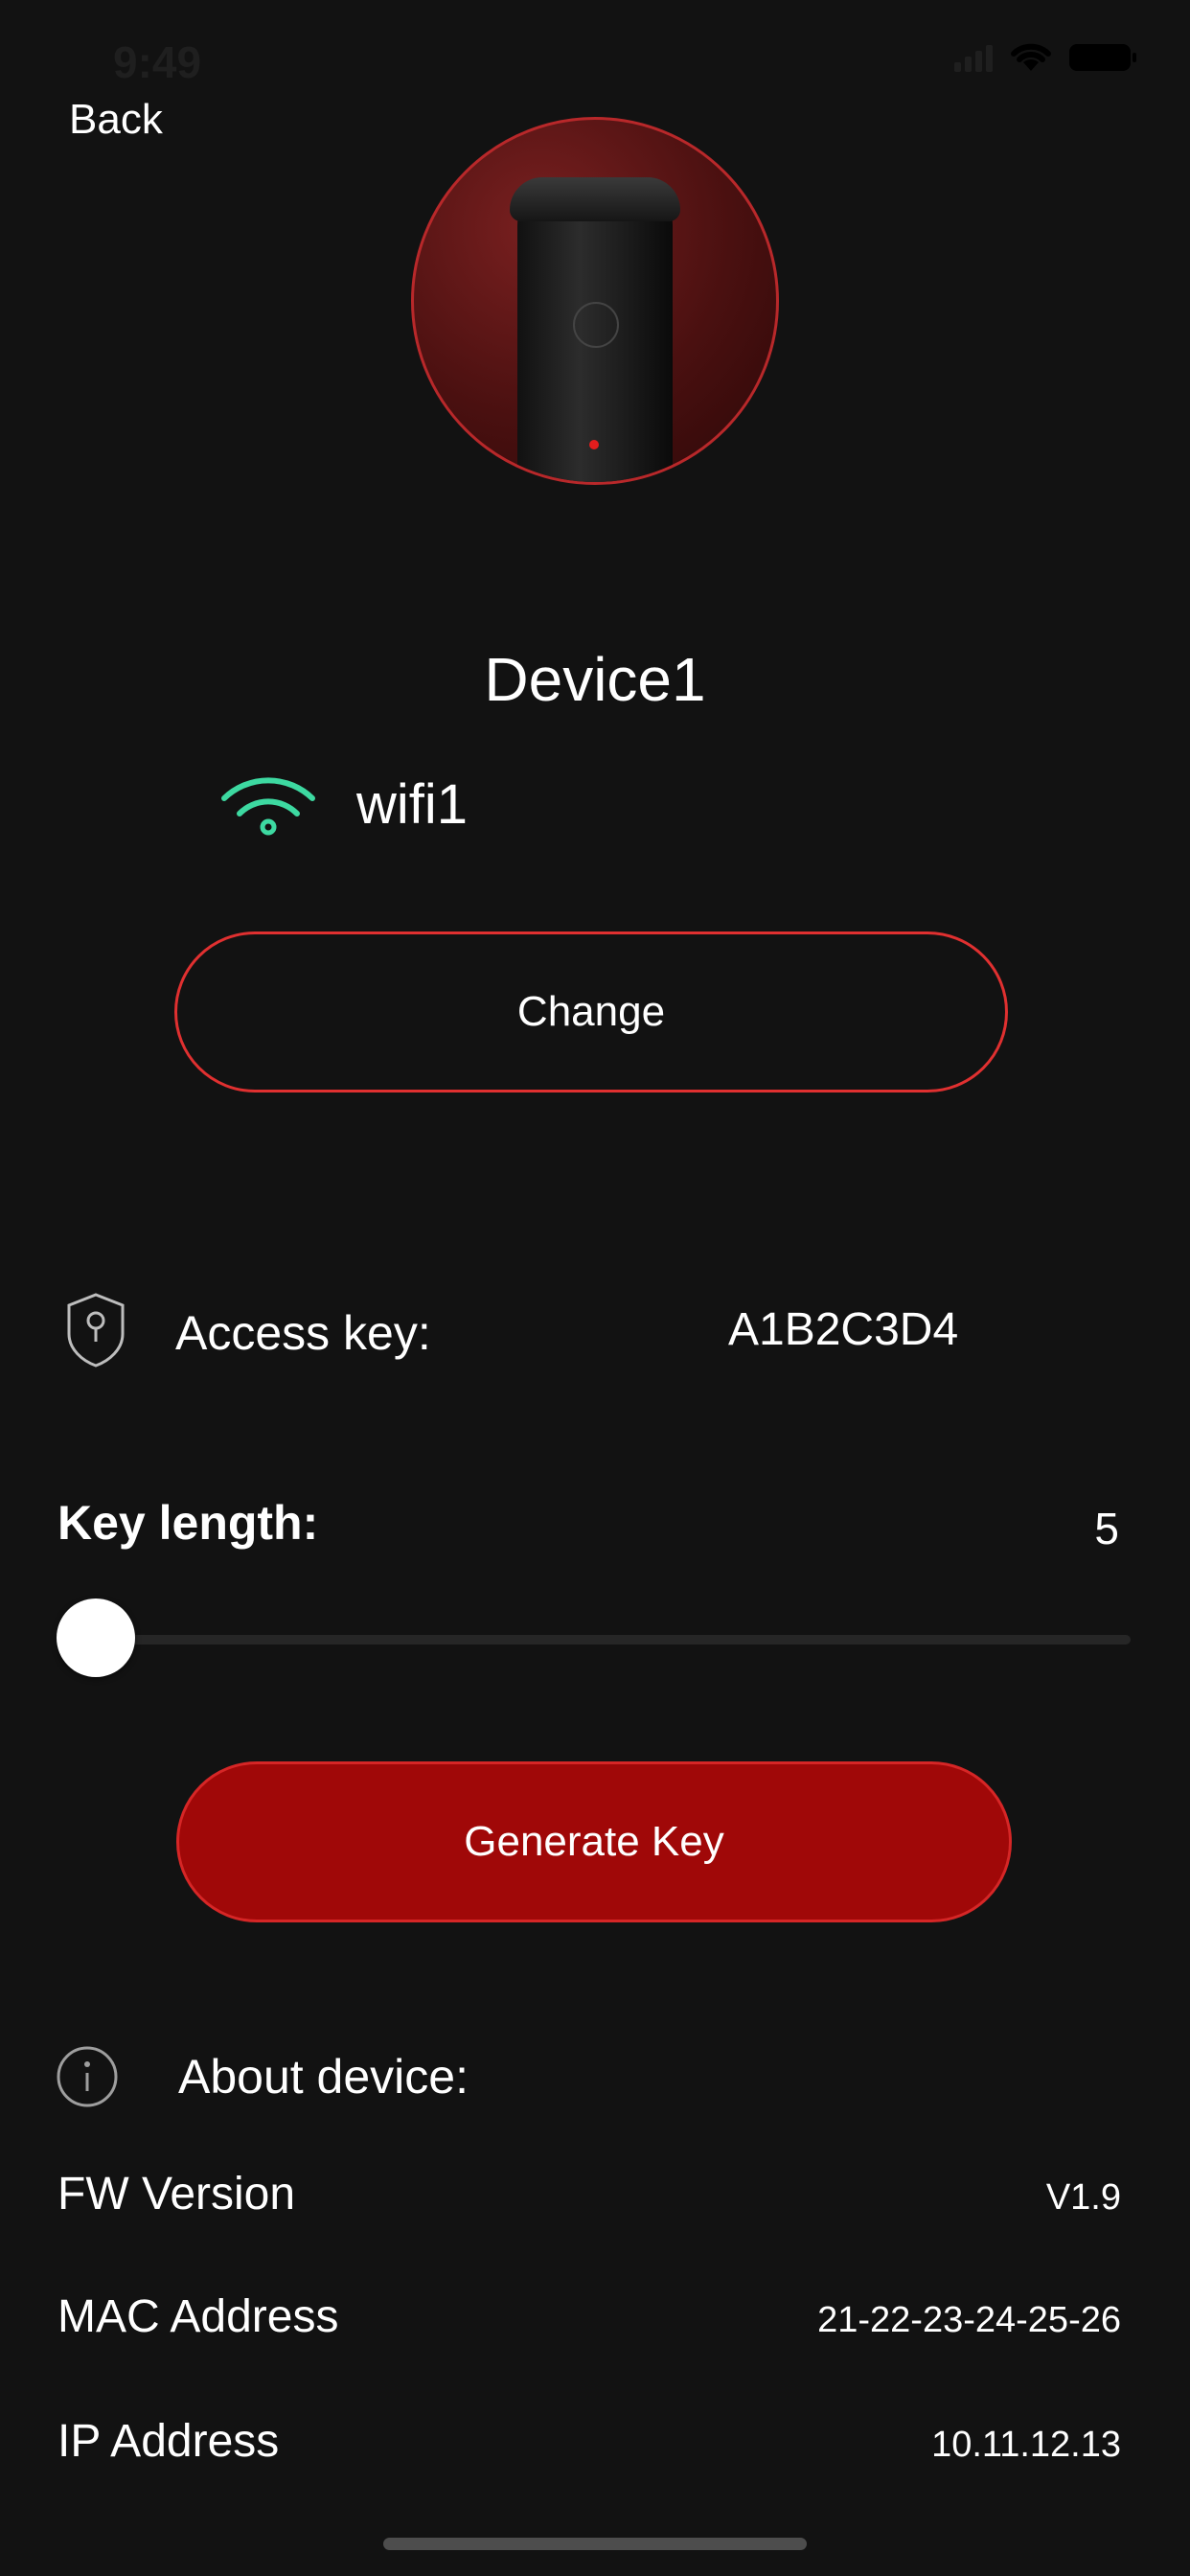 The image size is (1190, 2576). Describe the element at coordinates (177, 2194) in the screenshot. I see `fw-version-label: FW Version` at that location.